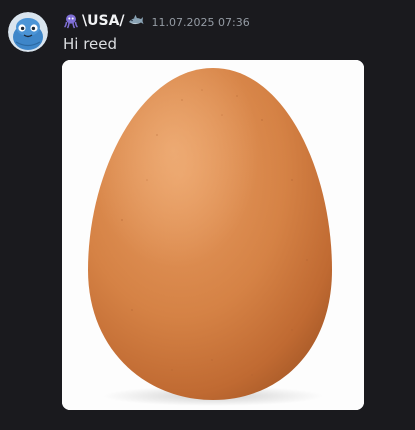 The width and height of the screenshot is (415, 430). What do you see at coordinates (136, 21) in the screenshot?
I see `shark-icon` at bounding box center [136, 21].